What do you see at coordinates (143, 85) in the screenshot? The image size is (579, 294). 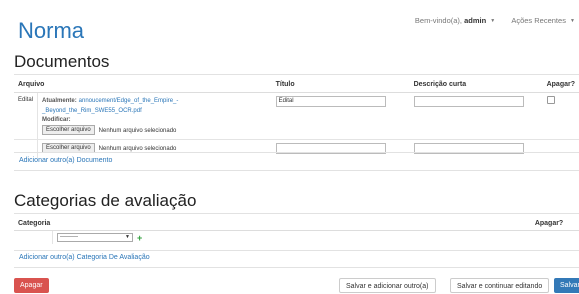 I see `column-header-file: Arquivo` at bounding box center [143, 85].